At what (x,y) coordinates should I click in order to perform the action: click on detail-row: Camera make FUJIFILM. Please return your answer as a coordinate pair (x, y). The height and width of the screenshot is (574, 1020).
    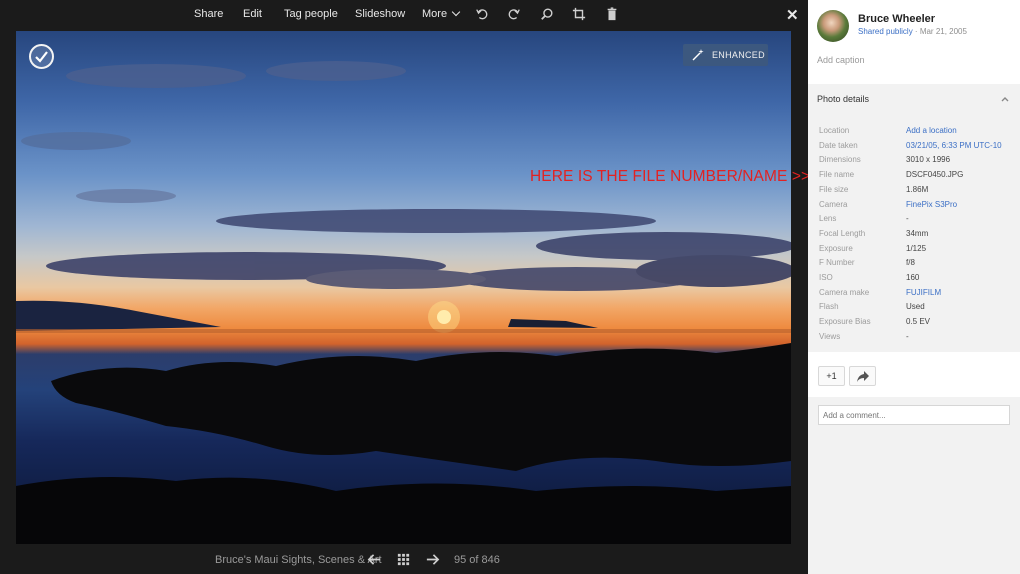
    Looking at the image, I should click on (914, 295).